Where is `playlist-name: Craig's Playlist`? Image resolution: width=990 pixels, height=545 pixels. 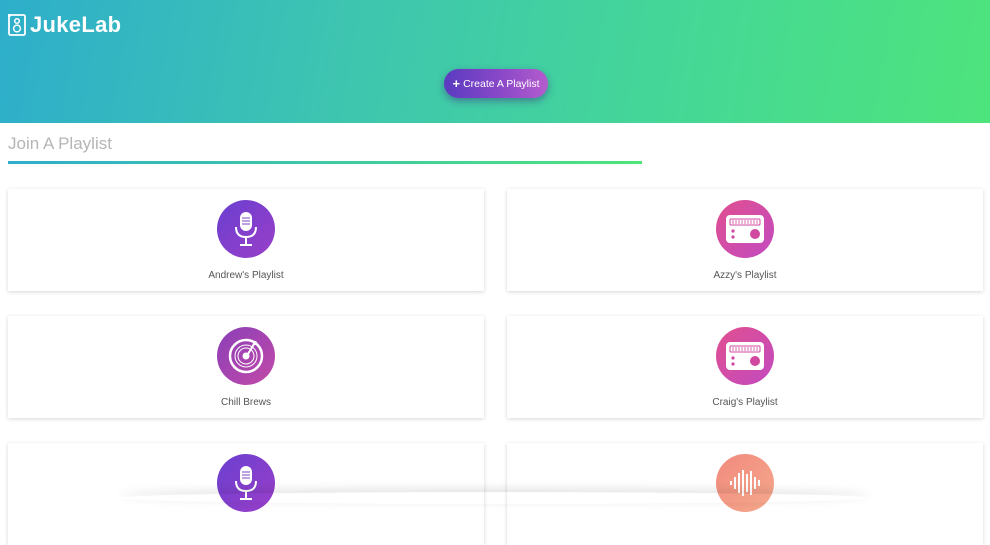
playlist-name: Craig's Playlist is located at coordinates (745, 402).